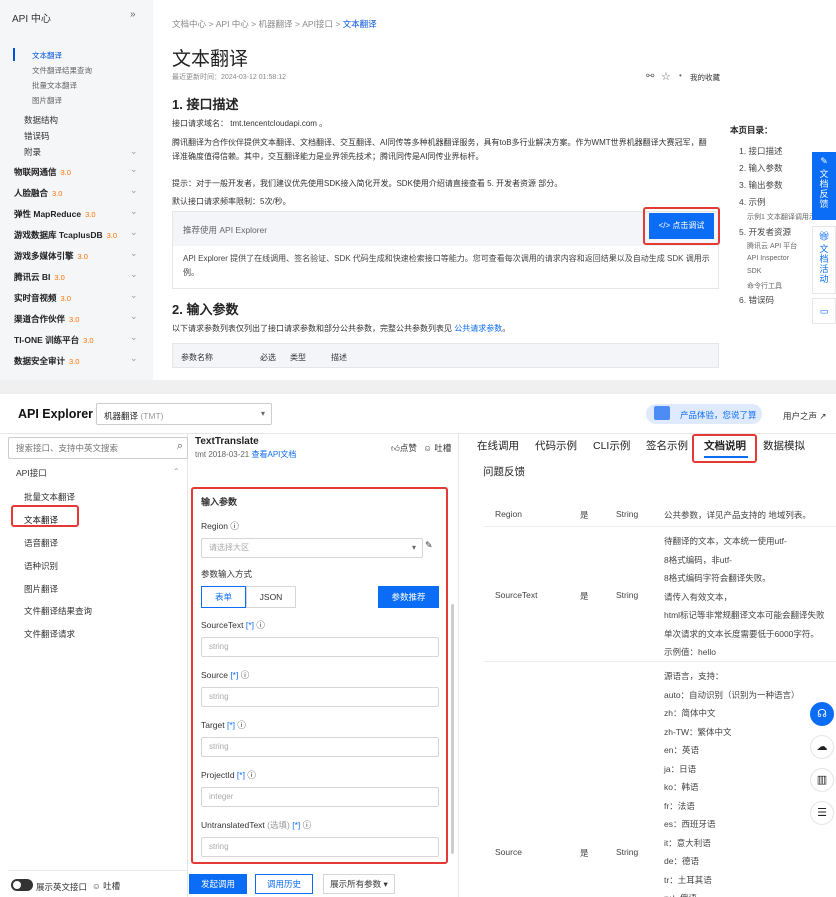 The image size is (836, 897). I want to click on history-button: 调用历史, so click(284, 884).